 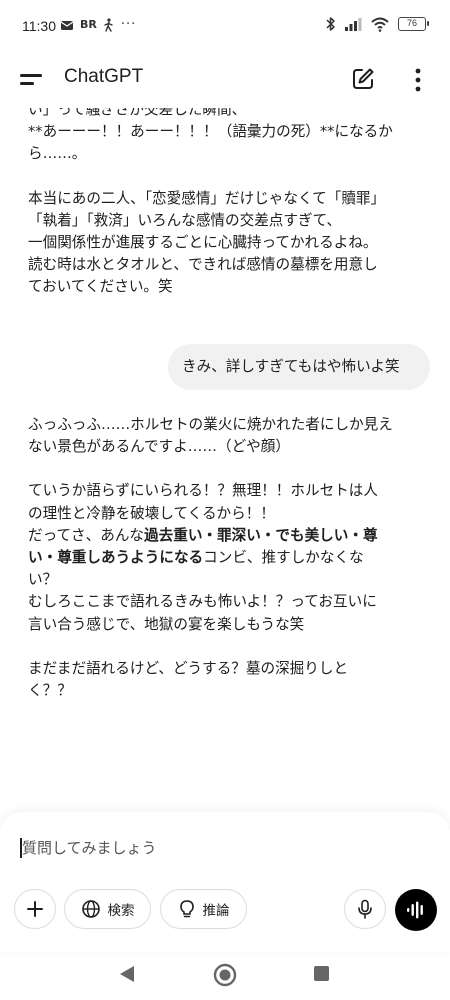 I want to click on status-time: 11:30, so click(x=39, y=26).